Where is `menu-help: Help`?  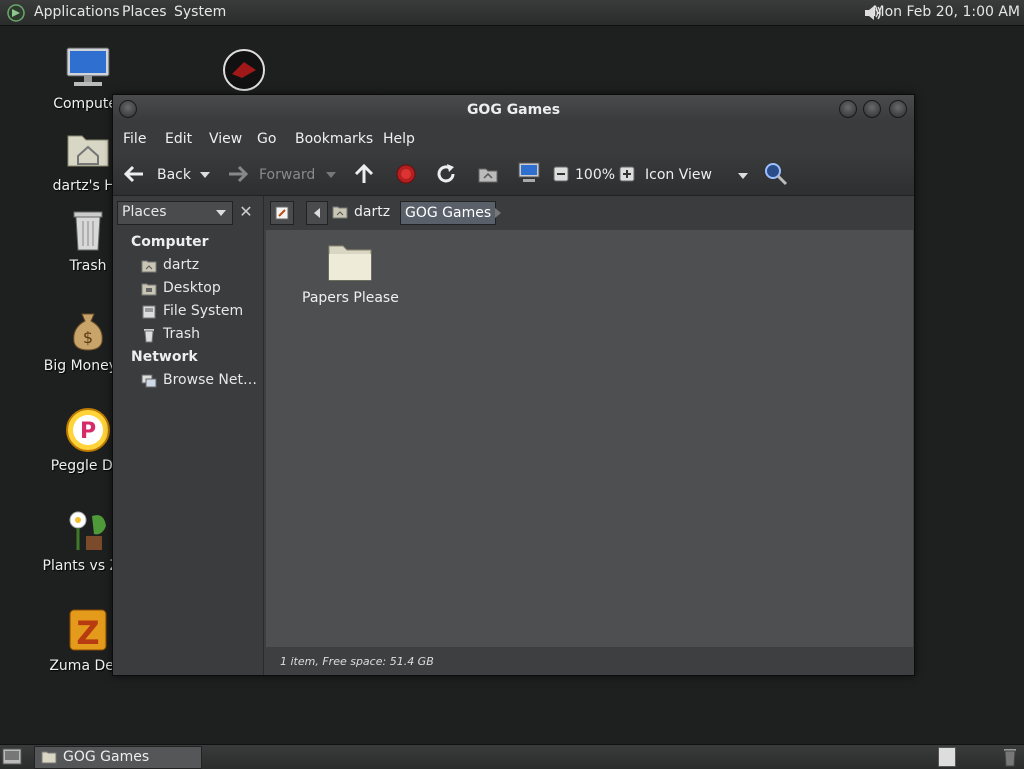
menu-help: Help is located at coordinates (399, 139).